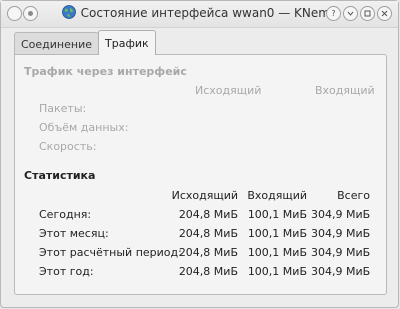 The width and height of the screenshot is (400, 309). Describe the element at coordinates (333, 13) in the screenshot. I see `help-icon: ?` at that location.